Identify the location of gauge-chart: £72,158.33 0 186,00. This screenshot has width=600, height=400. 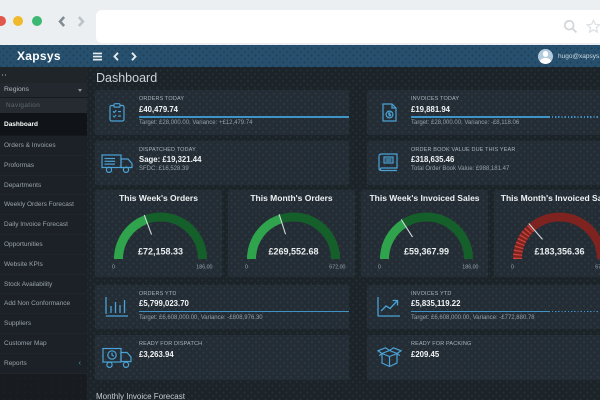
(162, 241).